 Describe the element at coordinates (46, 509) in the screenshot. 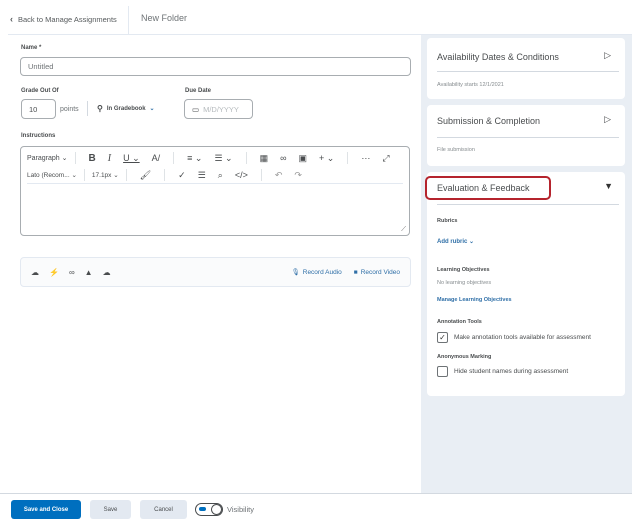

I see `save-and-close-button: Save and Close` at that location.